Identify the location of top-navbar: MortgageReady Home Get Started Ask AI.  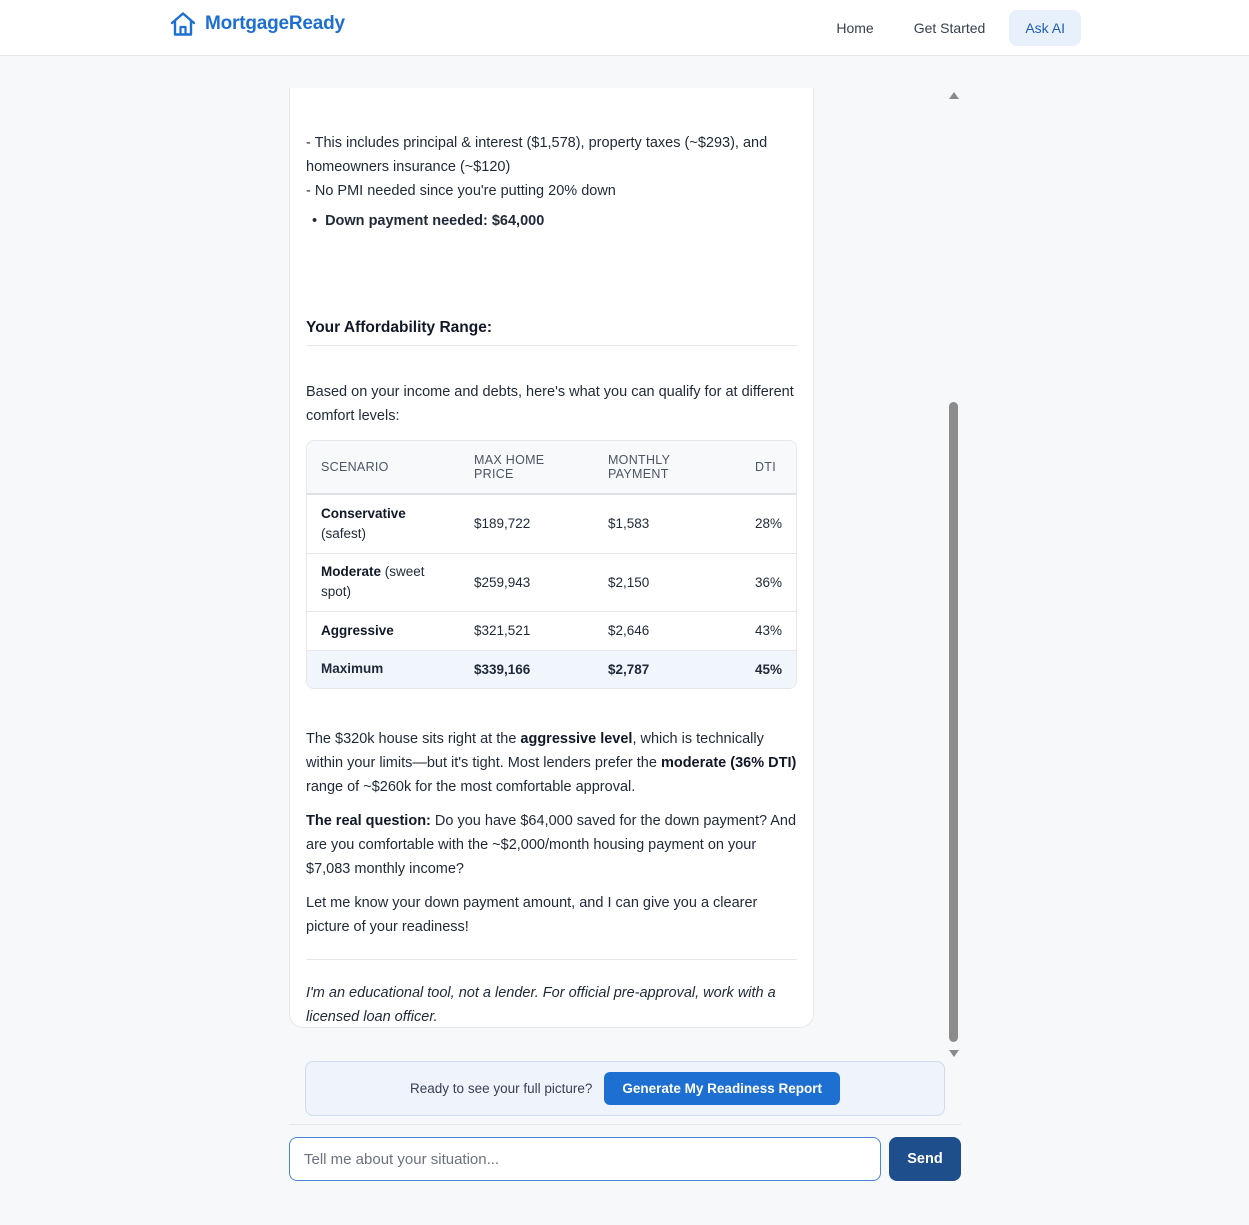
(624, 28).